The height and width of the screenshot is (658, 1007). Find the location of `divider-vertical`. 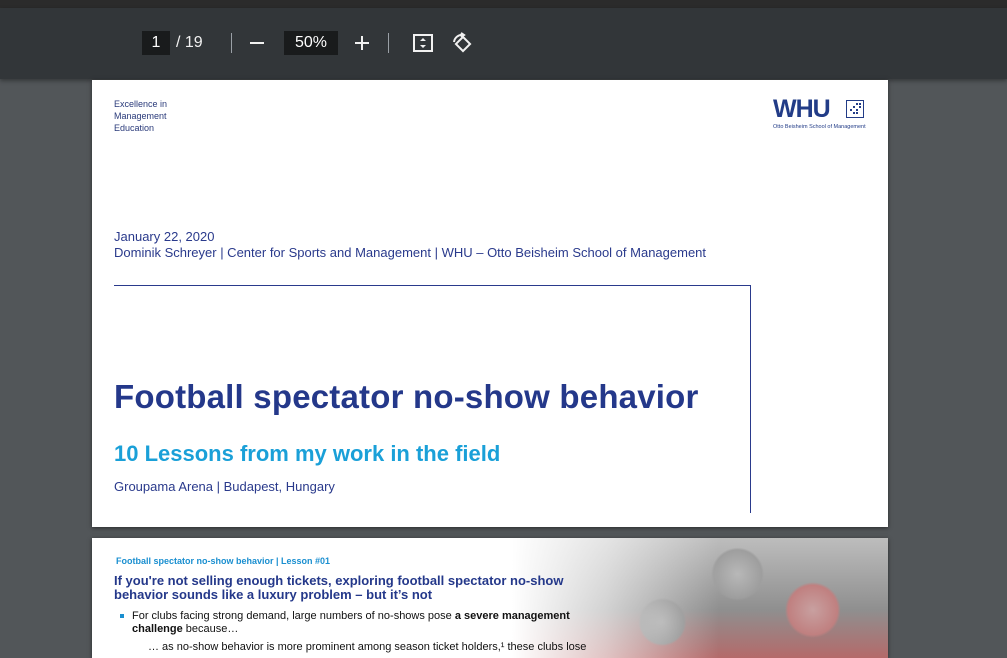

divider-vertical is located at coordinates (750, 399).